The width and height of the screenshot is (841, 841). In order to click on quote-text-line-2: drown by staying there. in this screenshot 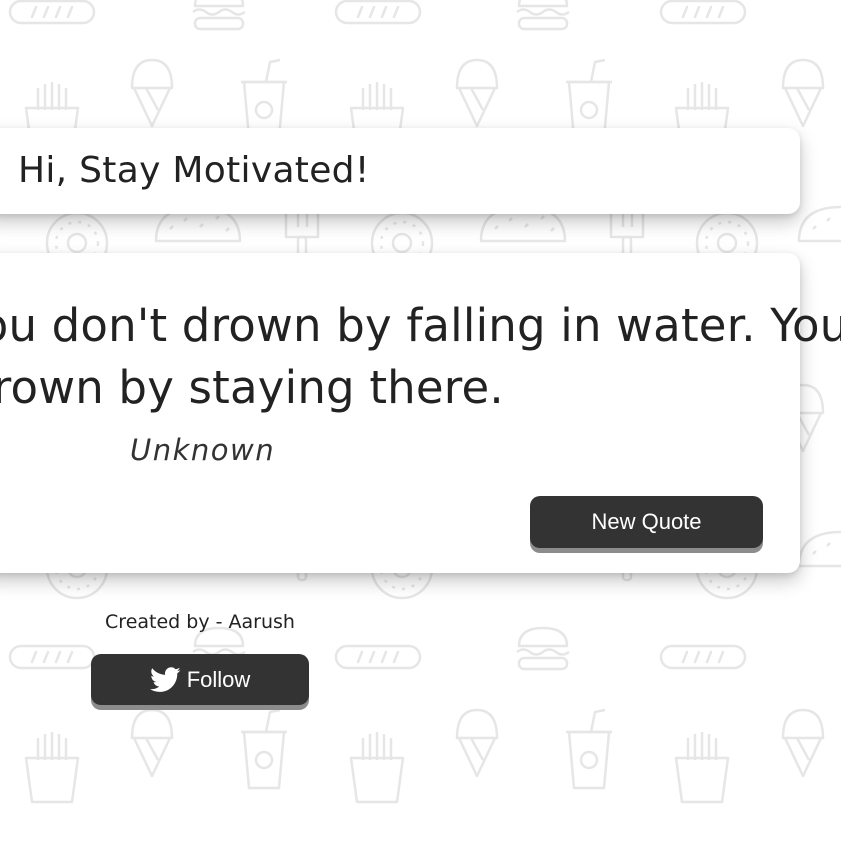, I will do `click(252, 387)`.